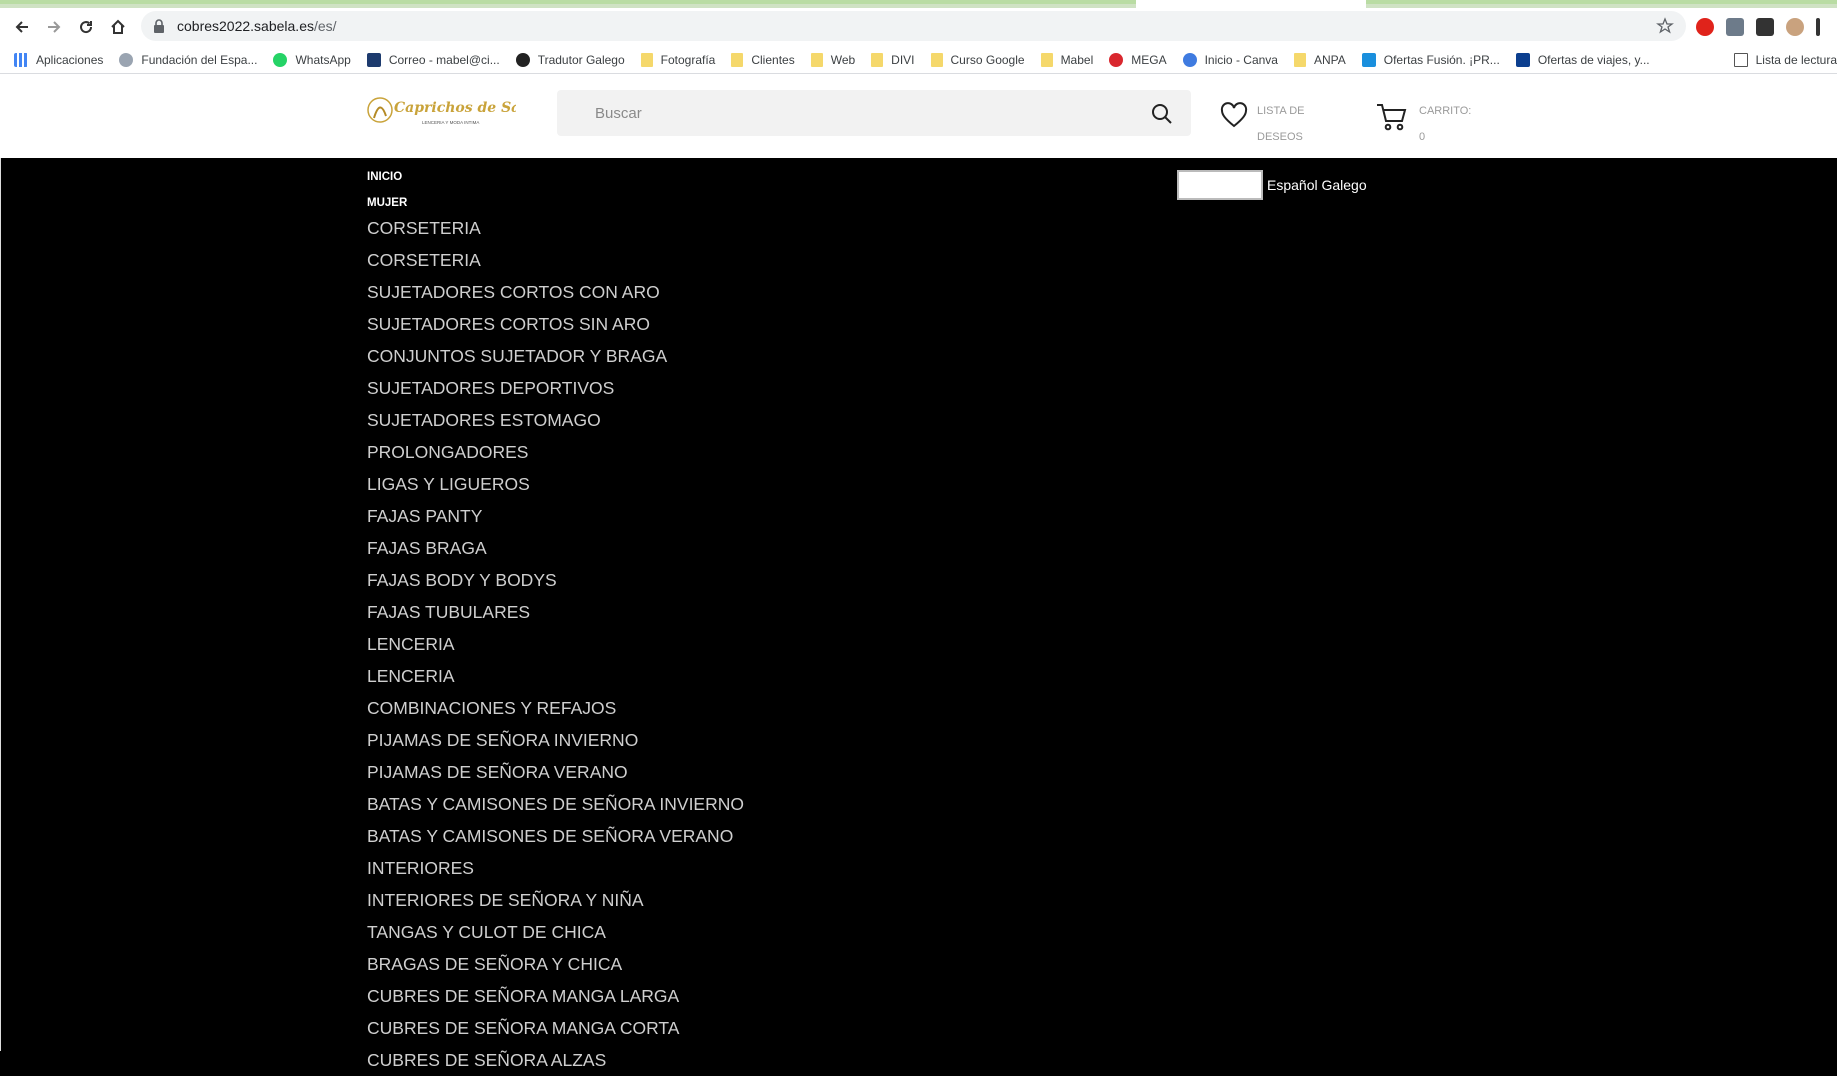 This screenshot has width=1837, height=1076. I want to click on travel-icon, so click(1522, 59).